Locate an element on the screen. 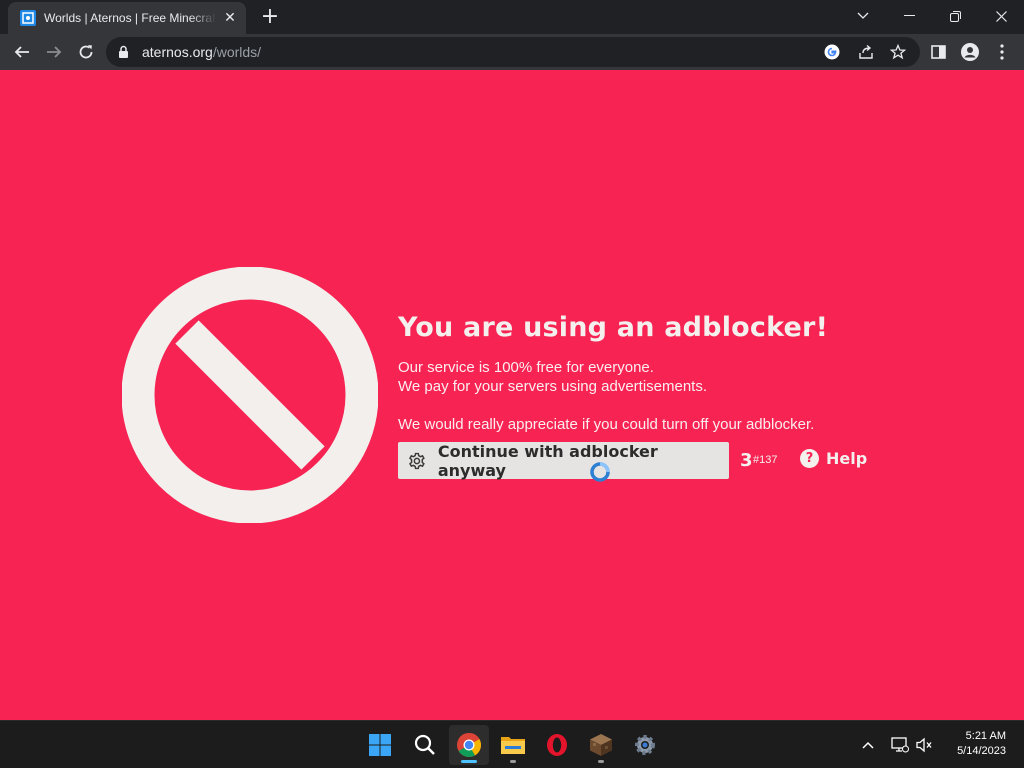 Image resolution: width=1024 pixels, height=768 pixels. back-button is located at coordinates (22, 52).